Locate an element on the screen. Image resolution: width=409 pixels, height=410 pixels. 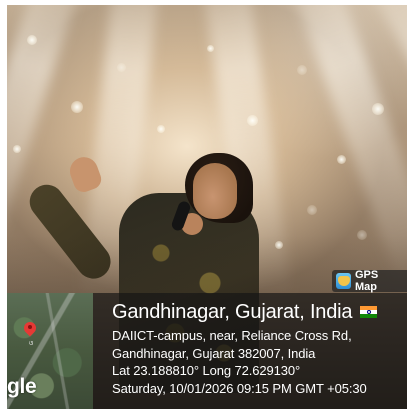
gps-brand-label: GPS Map is located at coordinates (366, 281).